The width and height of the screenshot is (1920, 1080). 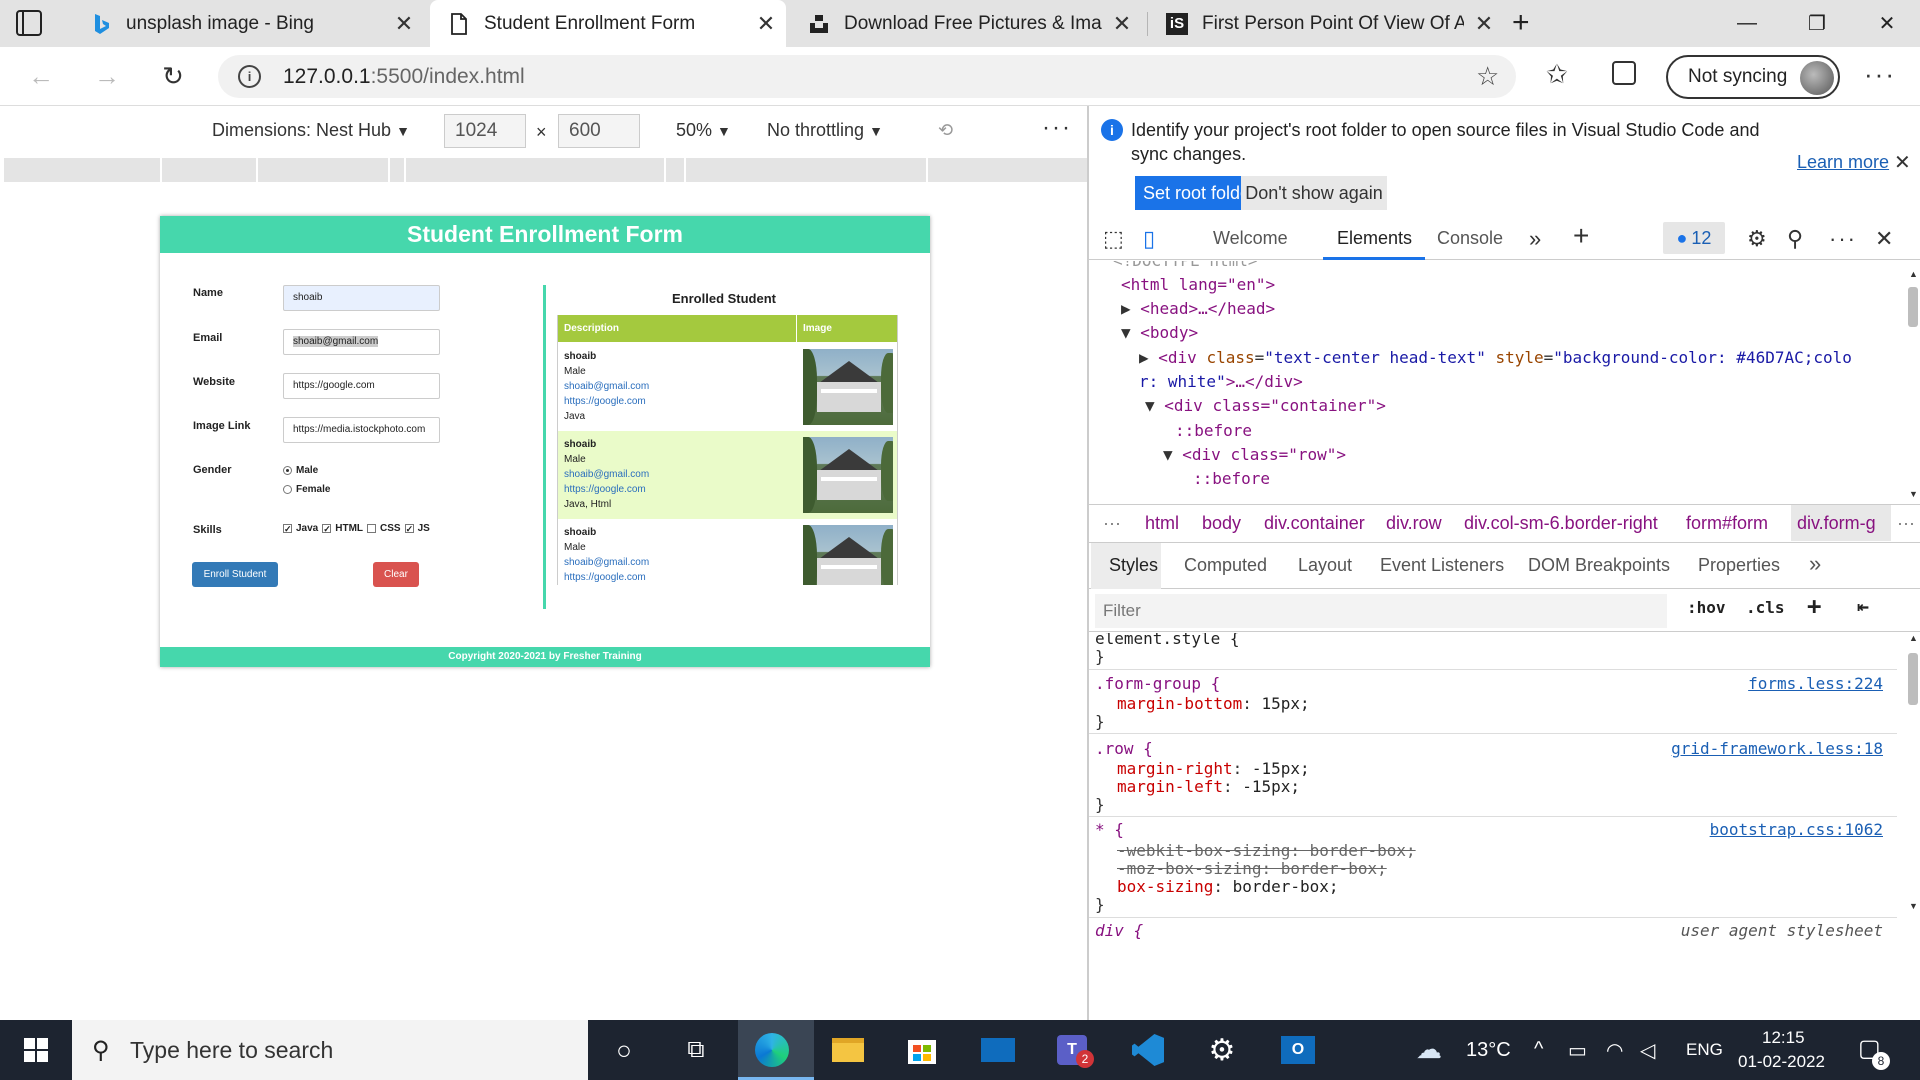 What do you see at coordinates (361, 386) in the screenshot?
I see `website-input: https://google.com` at bounding box center [361, 386].